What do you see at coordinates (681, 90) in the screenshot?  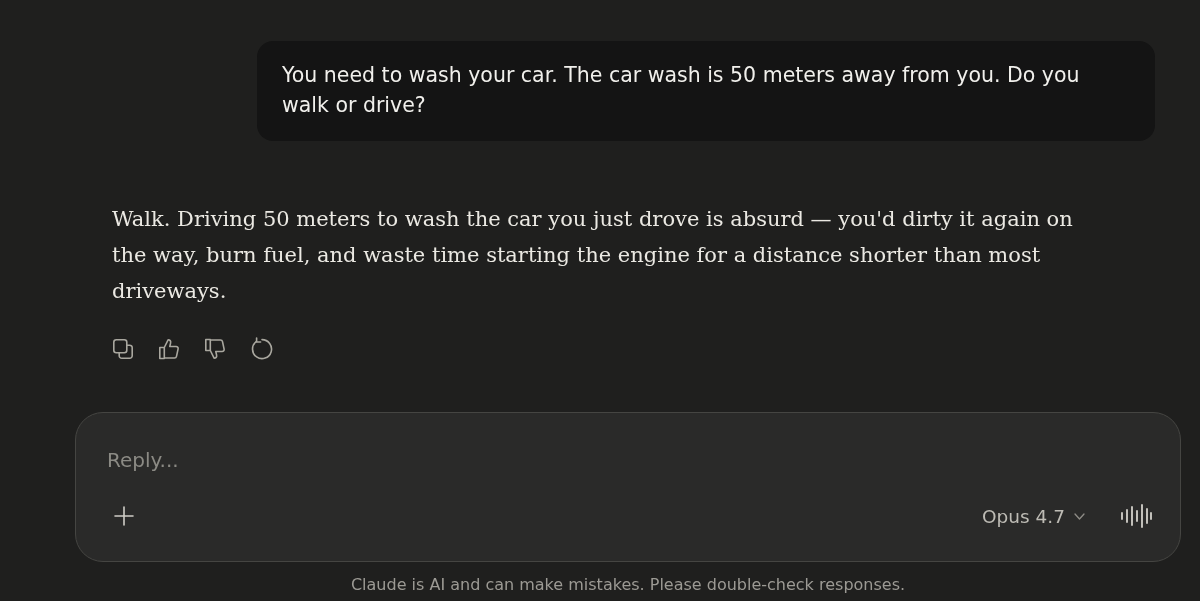 I see `user-message-text: You need to wash your car. The car wash is 50 meters away from you. Do you walk or drive?` at bounding box center [681, 90].